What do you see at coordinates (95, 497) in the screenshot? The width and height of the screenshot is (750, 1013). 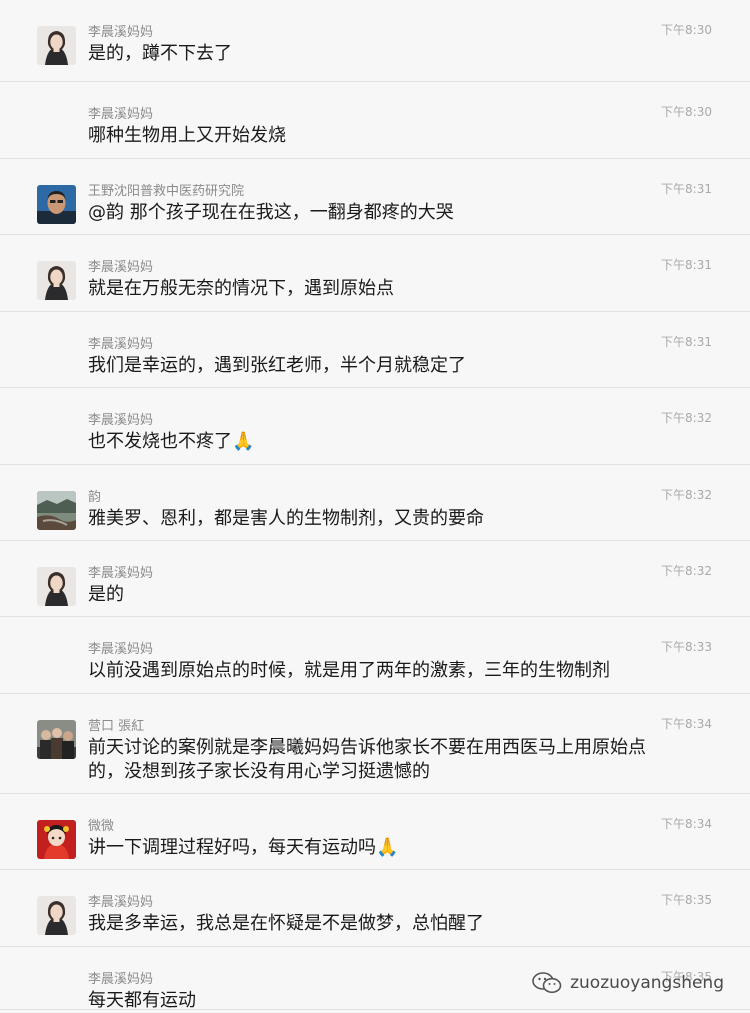 I see `sender-name: 韵` at bounding box center [95, 497].